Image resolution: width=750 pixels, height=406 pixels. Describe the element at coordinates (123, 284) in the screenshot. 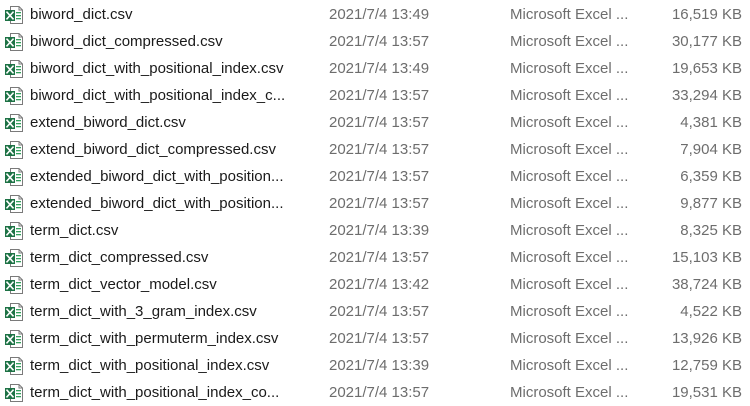

I see `file-name: term_dict_vector_model.csv` at that location.